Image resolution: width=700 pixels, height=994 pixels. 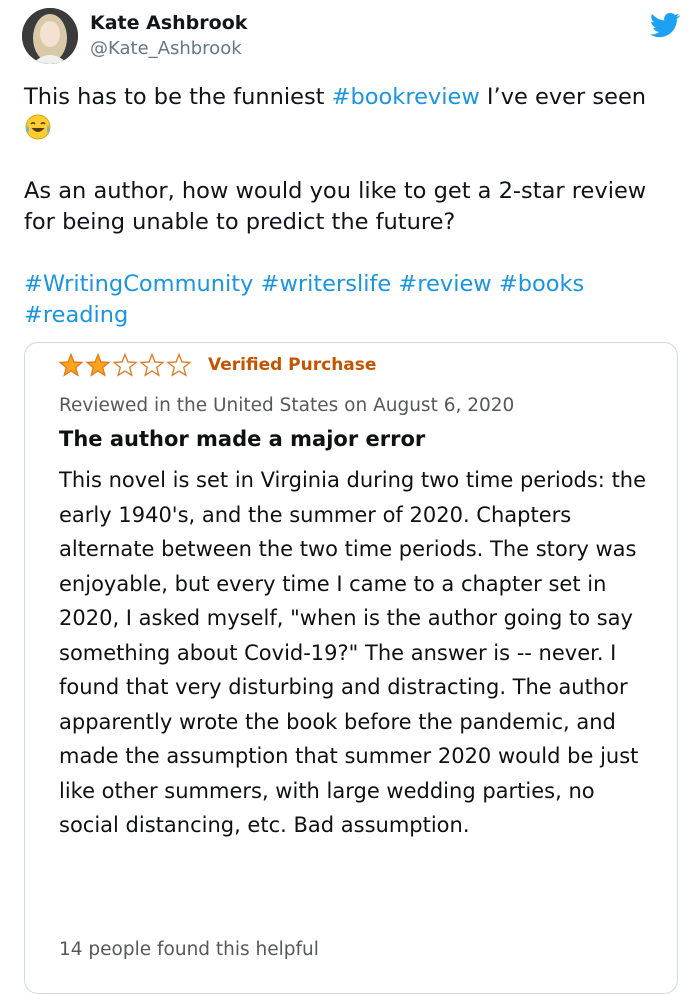 I want to click on hashtag-bookreview: #bookreview, so click(x=406, y=97).